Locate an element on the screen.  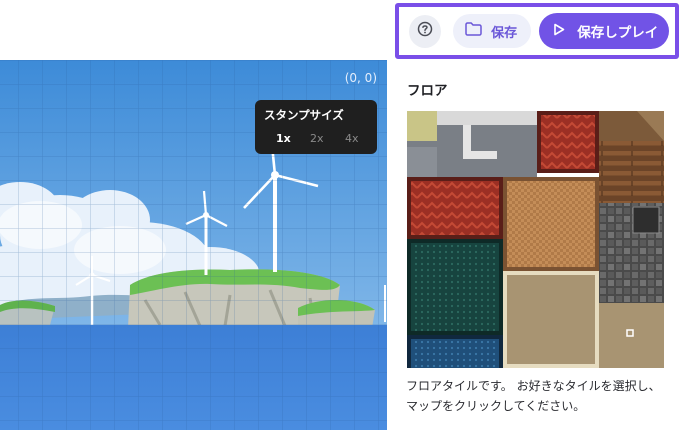
play-icon is located at coordinates (559, 31).